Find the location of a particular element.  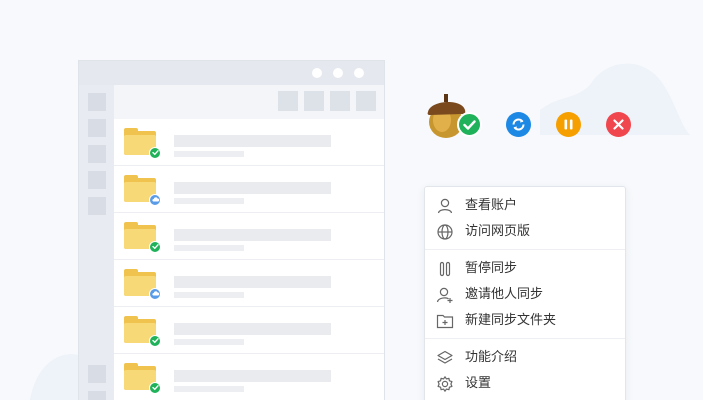

sync-icon is located at coordinates (518, 124).